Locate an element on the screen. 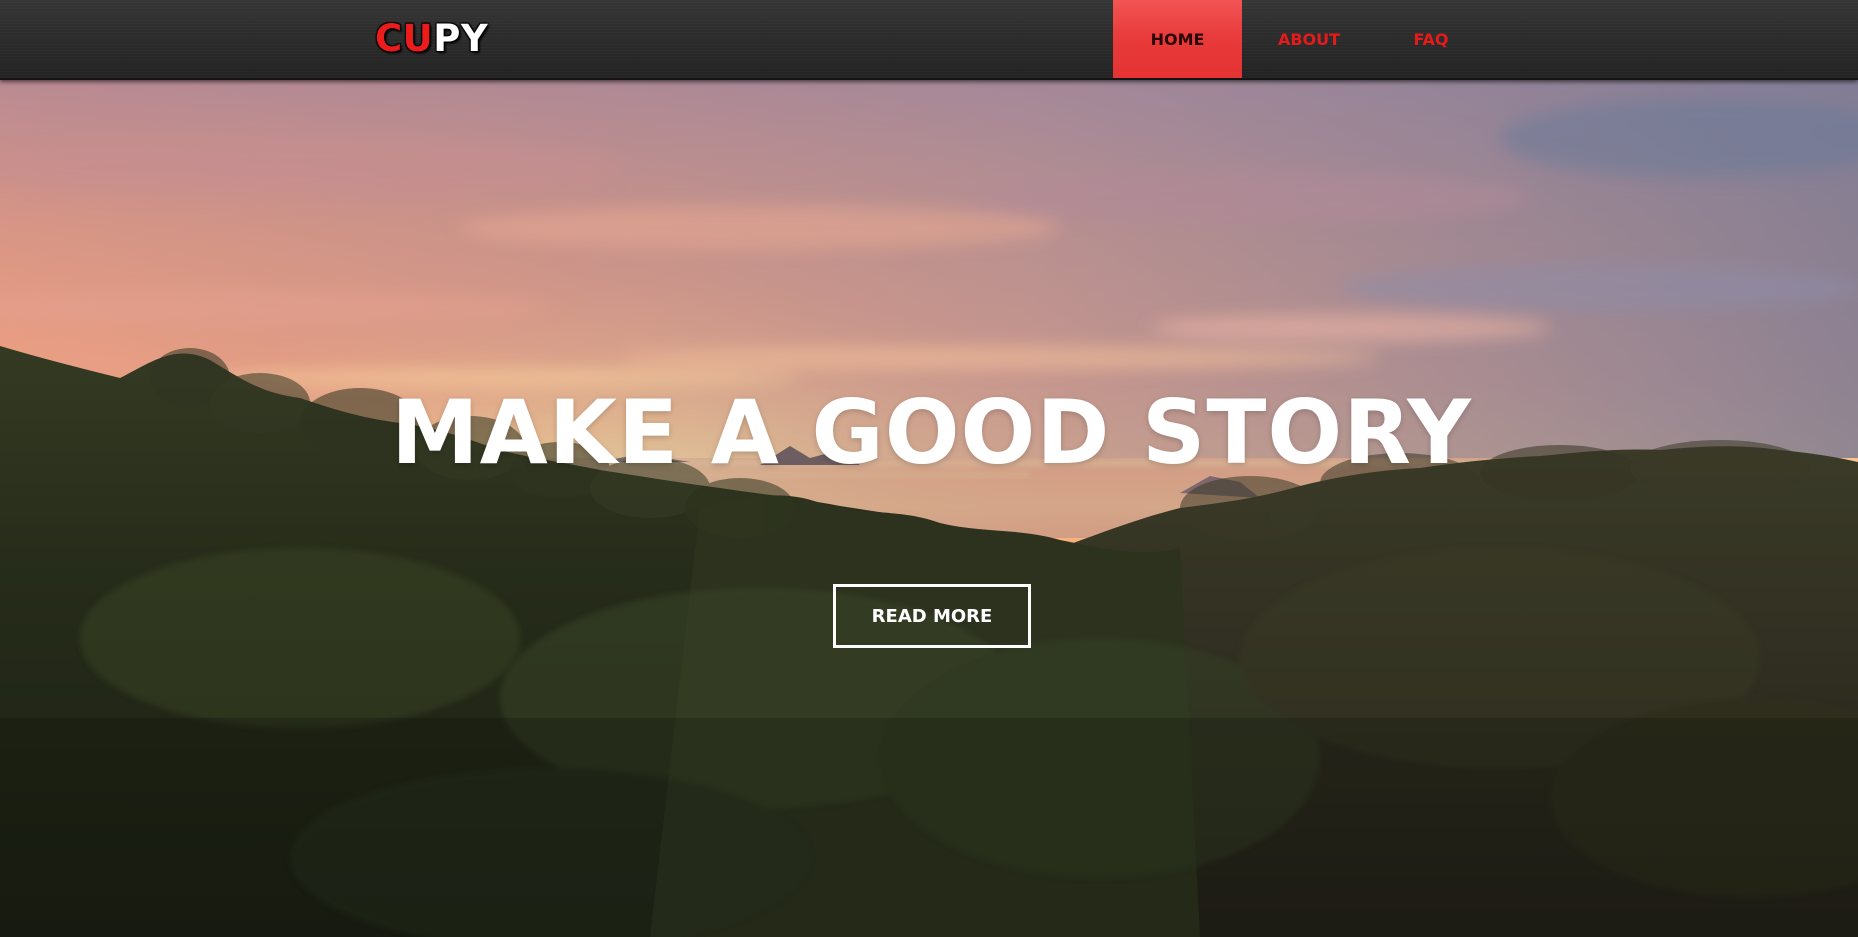 The image size is (1858, 937). read-more-button: READ MORE is located at coordinates (932, 616).